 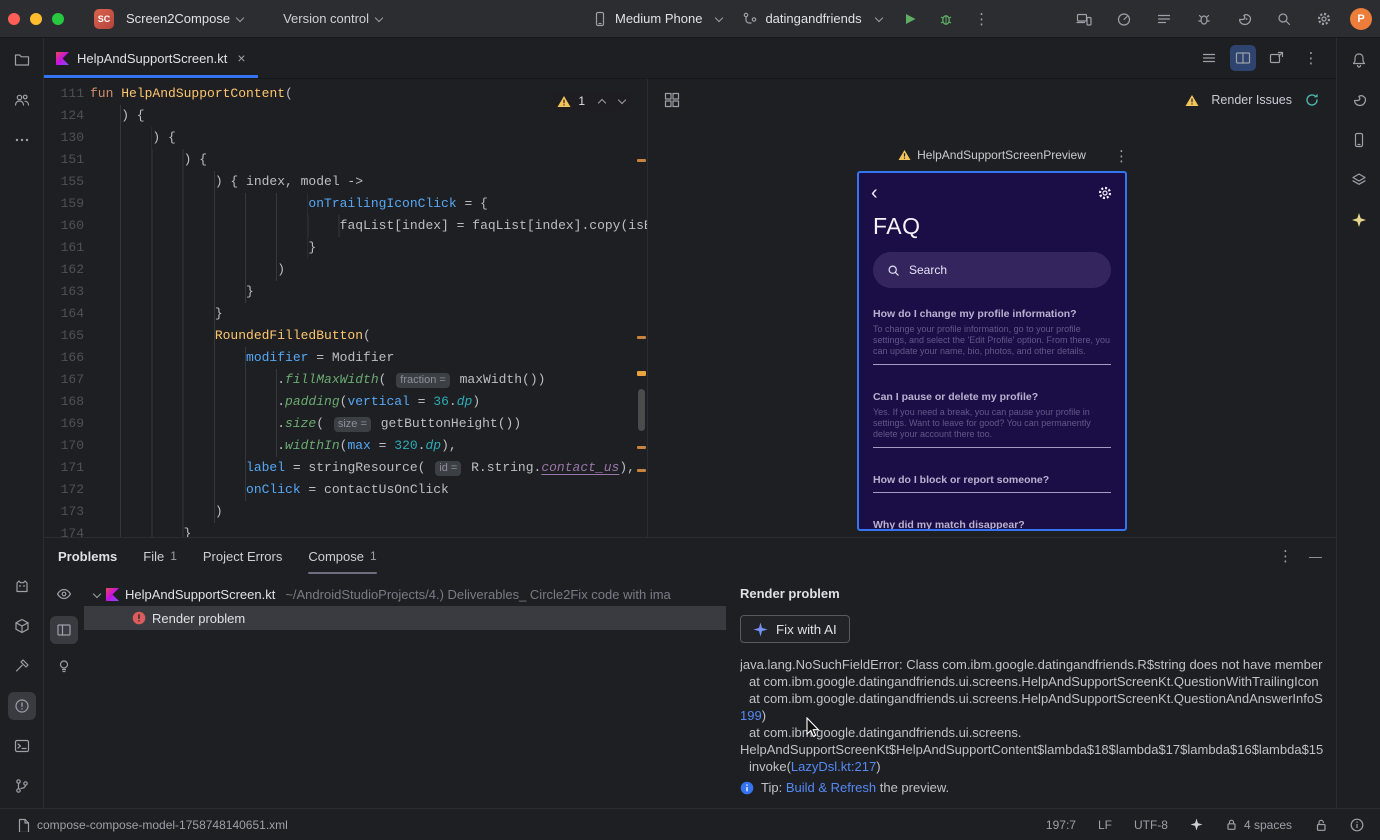 I want to click on logcat-tool-button, so click(x=22, y=586).